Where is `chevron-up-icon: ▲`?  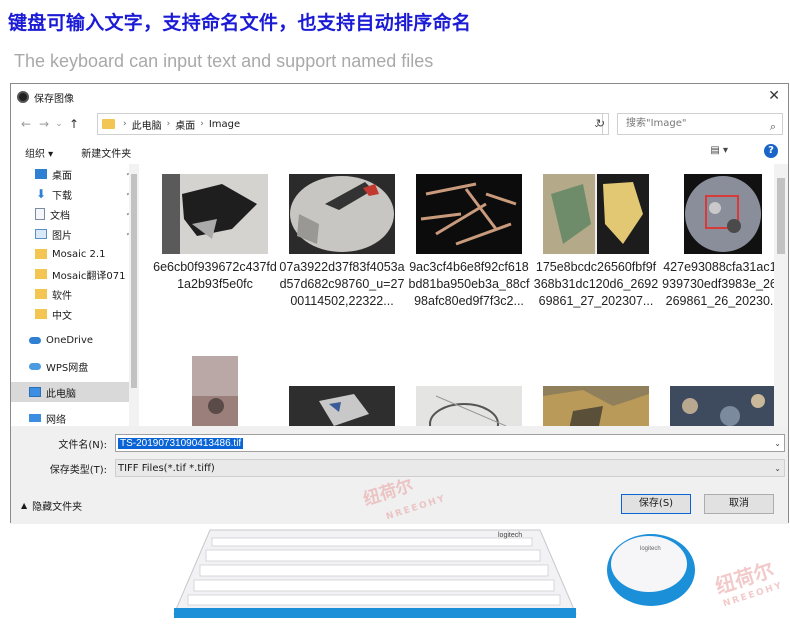 chevron-up-icon: ▲ is located at coordinates (24, 505).